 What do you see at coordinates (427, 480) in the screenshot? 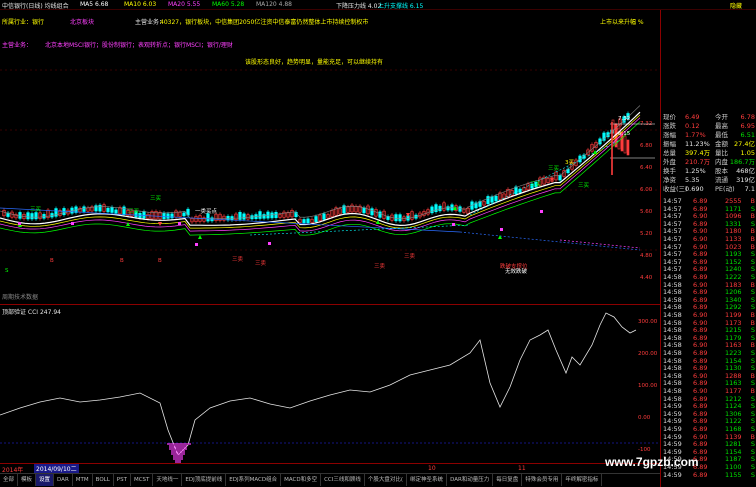
I see `indicator-tab: 绑定神圣系统` at bounding box center [427, 480].